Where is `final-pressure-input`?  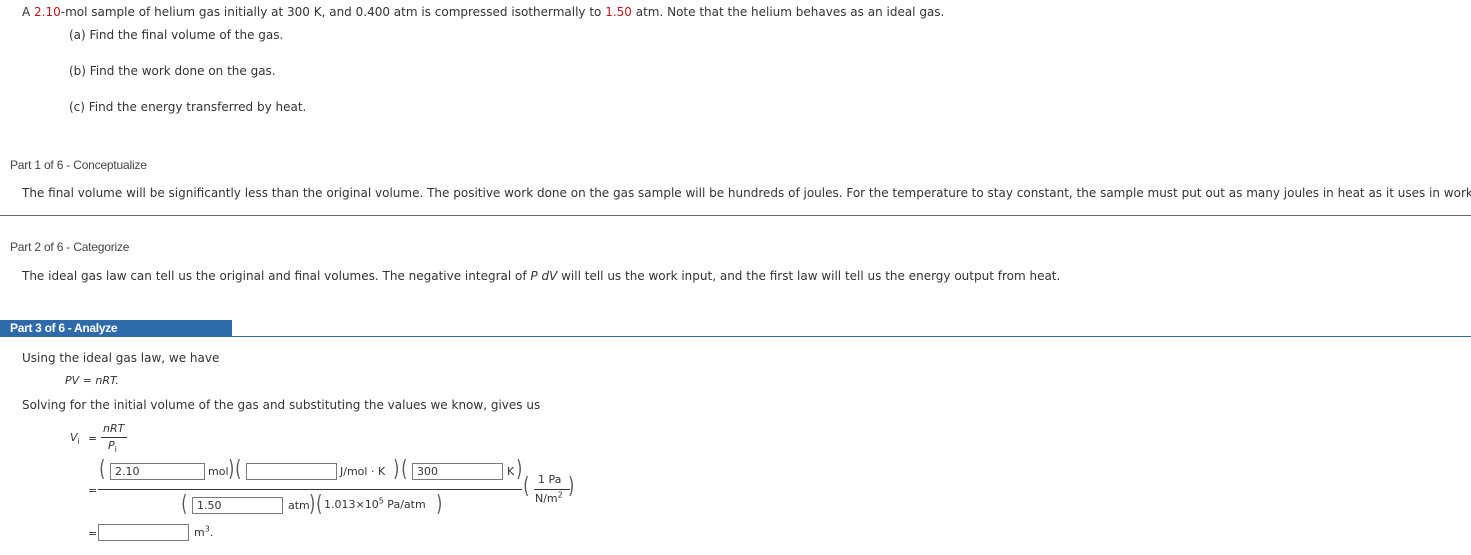 final-pressure-input is located at coordinates (237, 505).